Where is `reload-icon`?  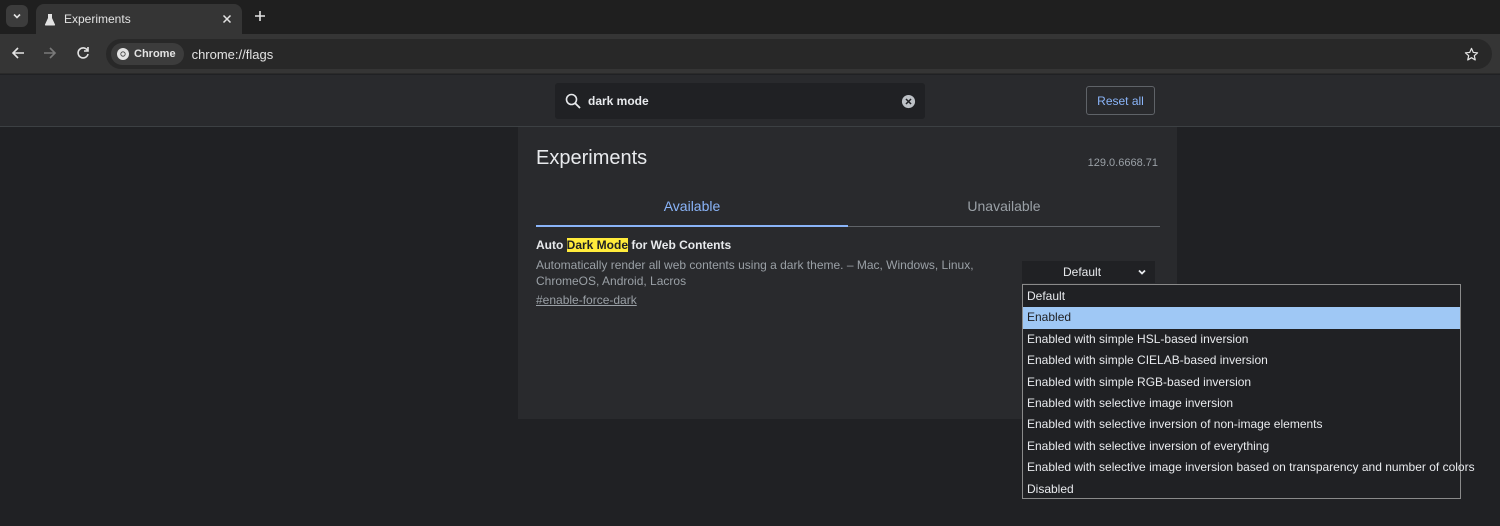 reload-icon is located at coordinates (83, 53).